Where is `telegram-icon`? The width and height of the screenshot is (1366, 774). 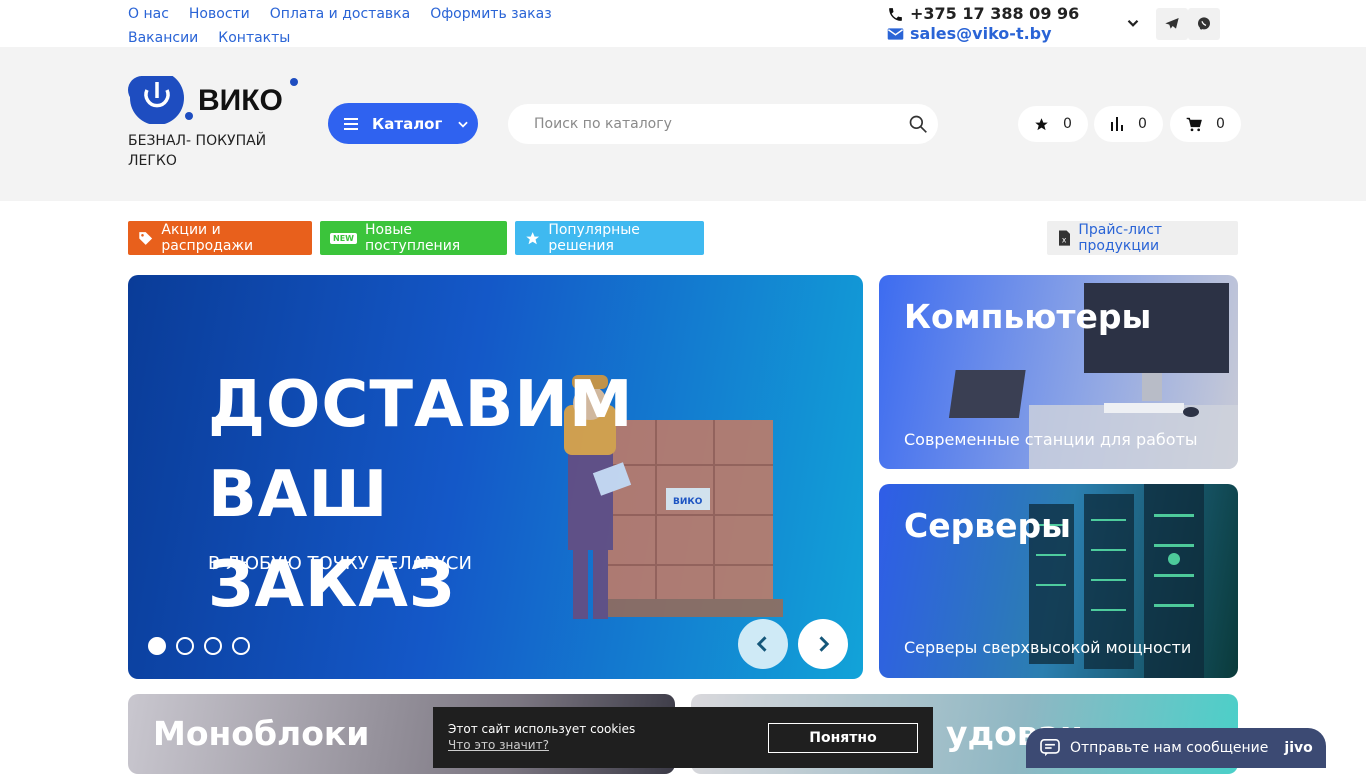
telegram-icon is located at coordinates (1172, 23).